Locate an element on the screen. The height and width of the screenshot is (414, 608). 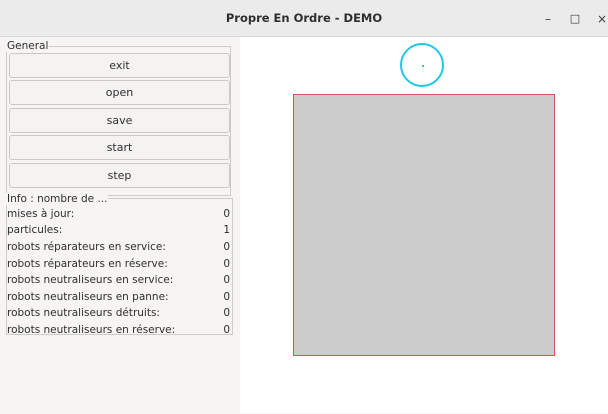
info-row-repair-in-service: robots réparateurs en service: 0 is located at coordinates (119, 247).